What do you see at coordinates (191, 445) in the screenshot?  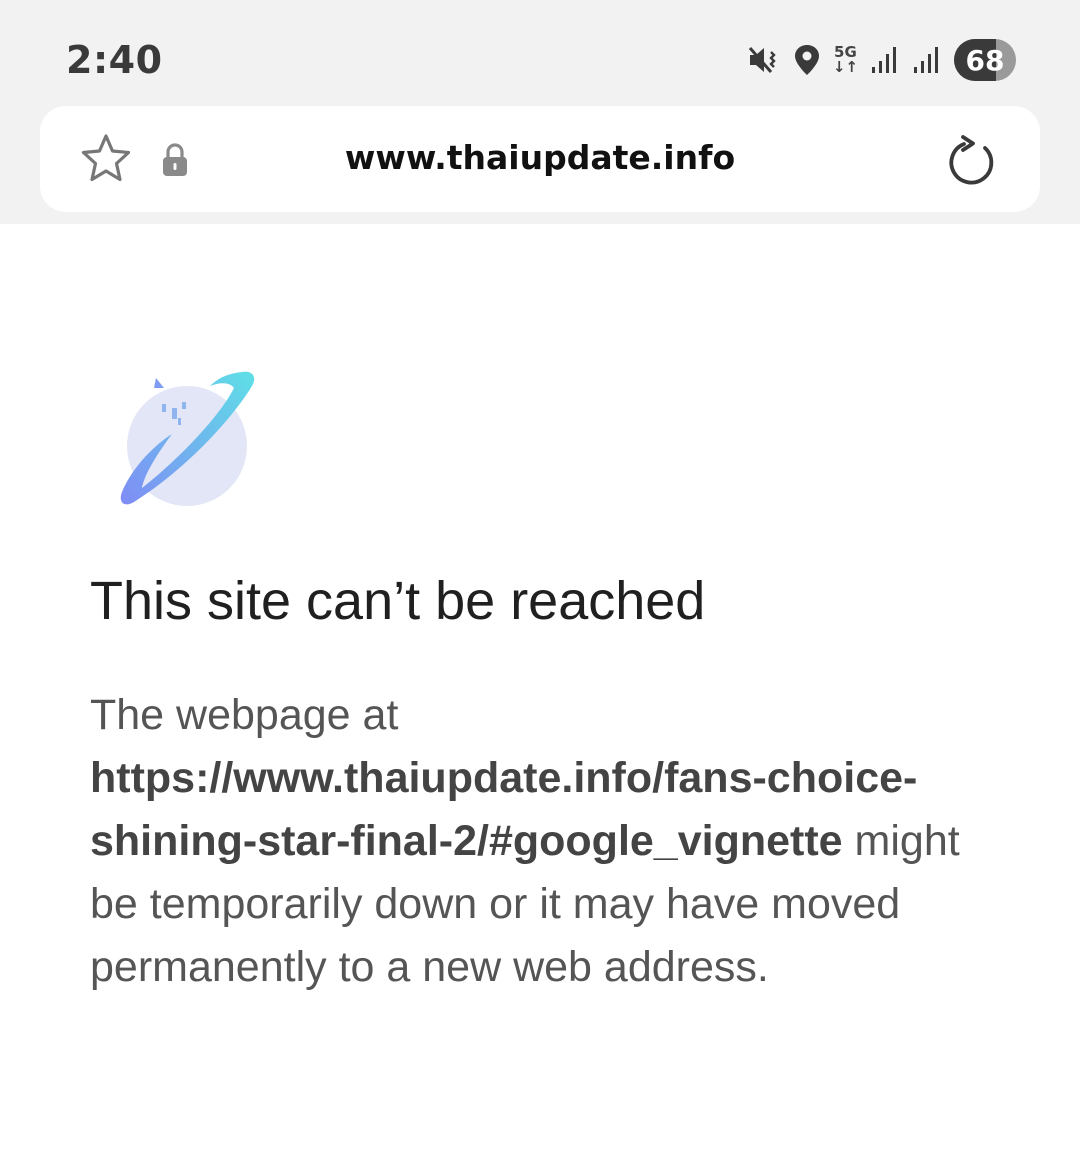 I see `globe-error-icon` at bounding box center [191, 445].